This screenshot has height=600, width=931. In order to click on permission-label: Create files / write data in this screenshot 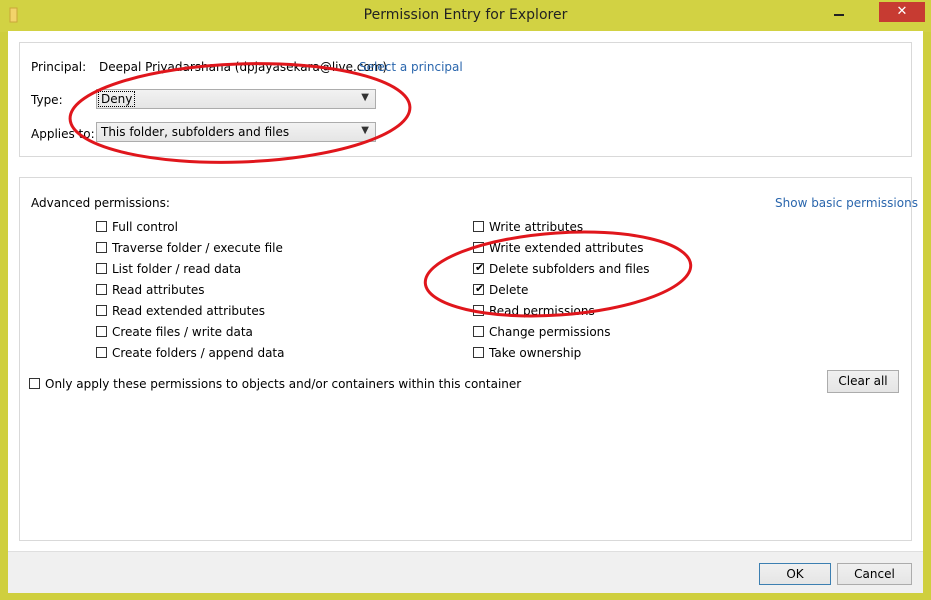, I will do `click(182, 332)`.